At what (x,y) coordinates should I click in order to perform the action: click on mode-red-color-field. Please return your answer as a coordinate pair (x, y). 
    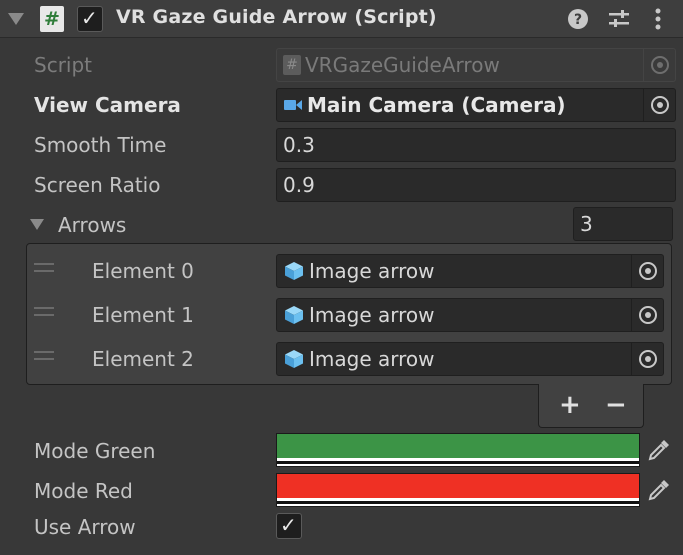
    Looking at the image, I should click on (458, 490).